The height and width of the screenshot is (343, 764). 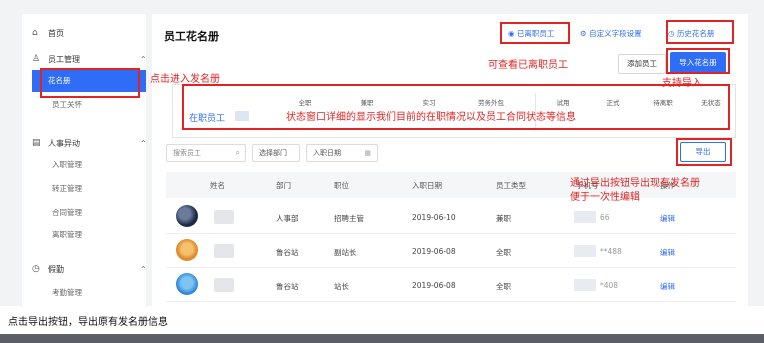 I want to click on cell-phone: **488, so click(x=611, y=251).